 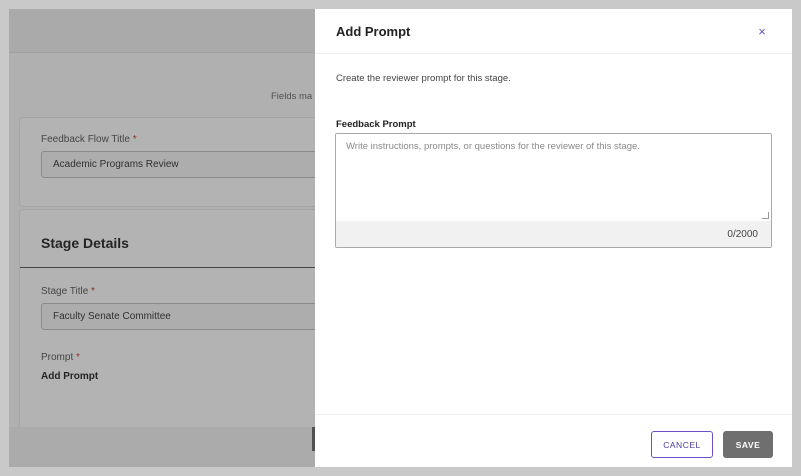 I want to click on character-counter: 0/2000, so click(x=742, y=234).